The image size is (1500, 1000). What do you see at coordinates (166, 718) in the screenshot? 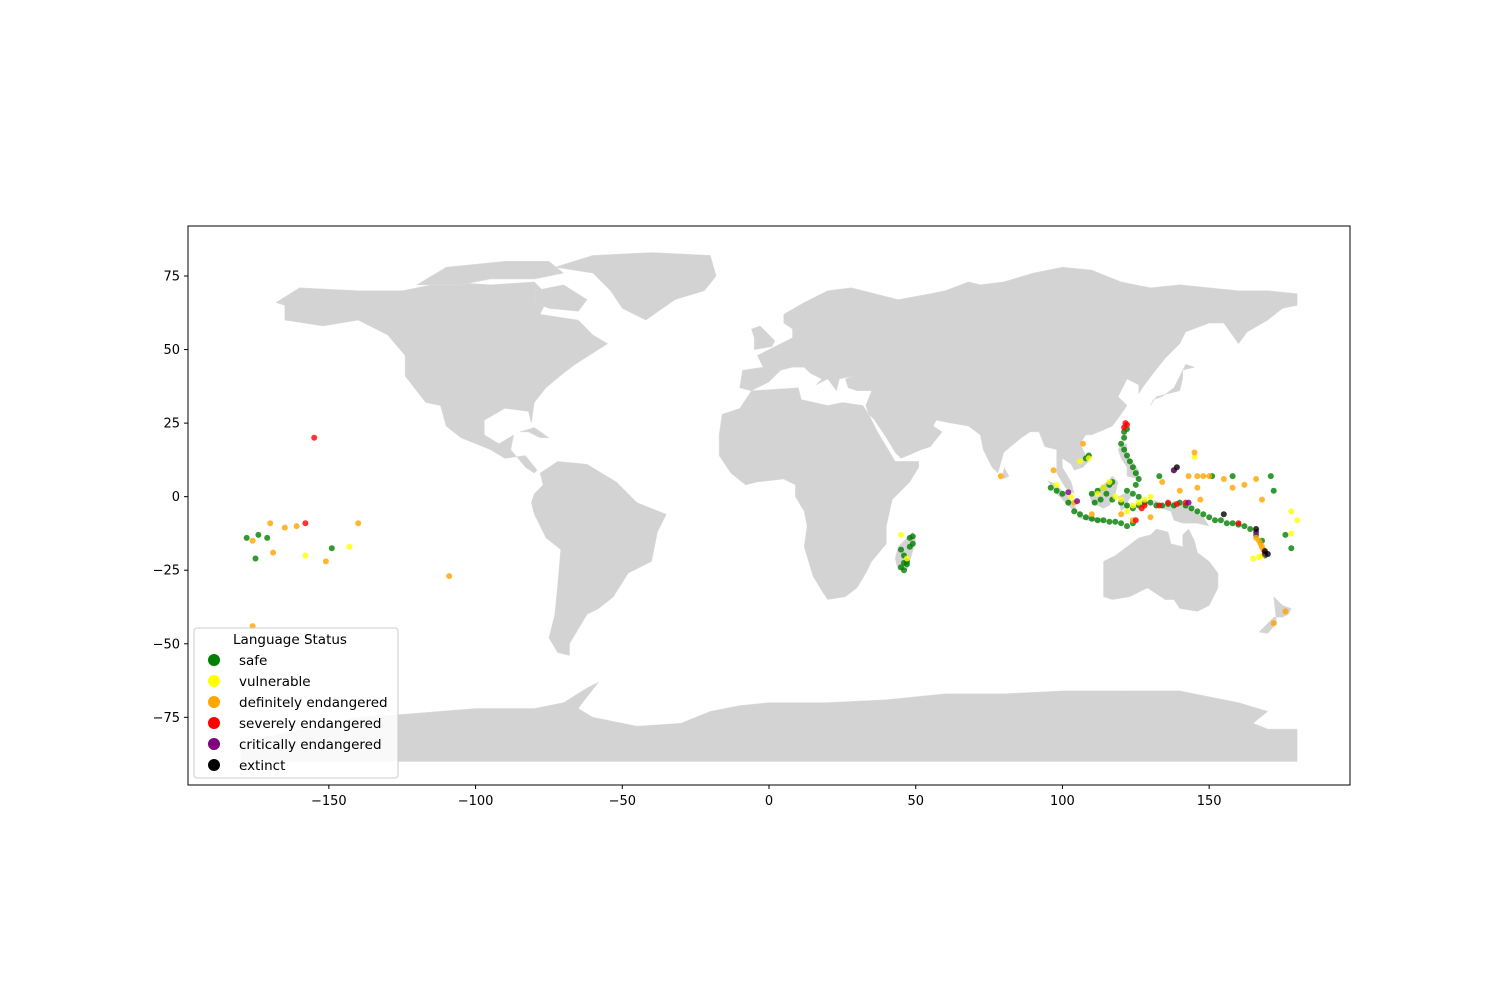
I see `y-tick-label: −75` at bounding box center [166, 718].